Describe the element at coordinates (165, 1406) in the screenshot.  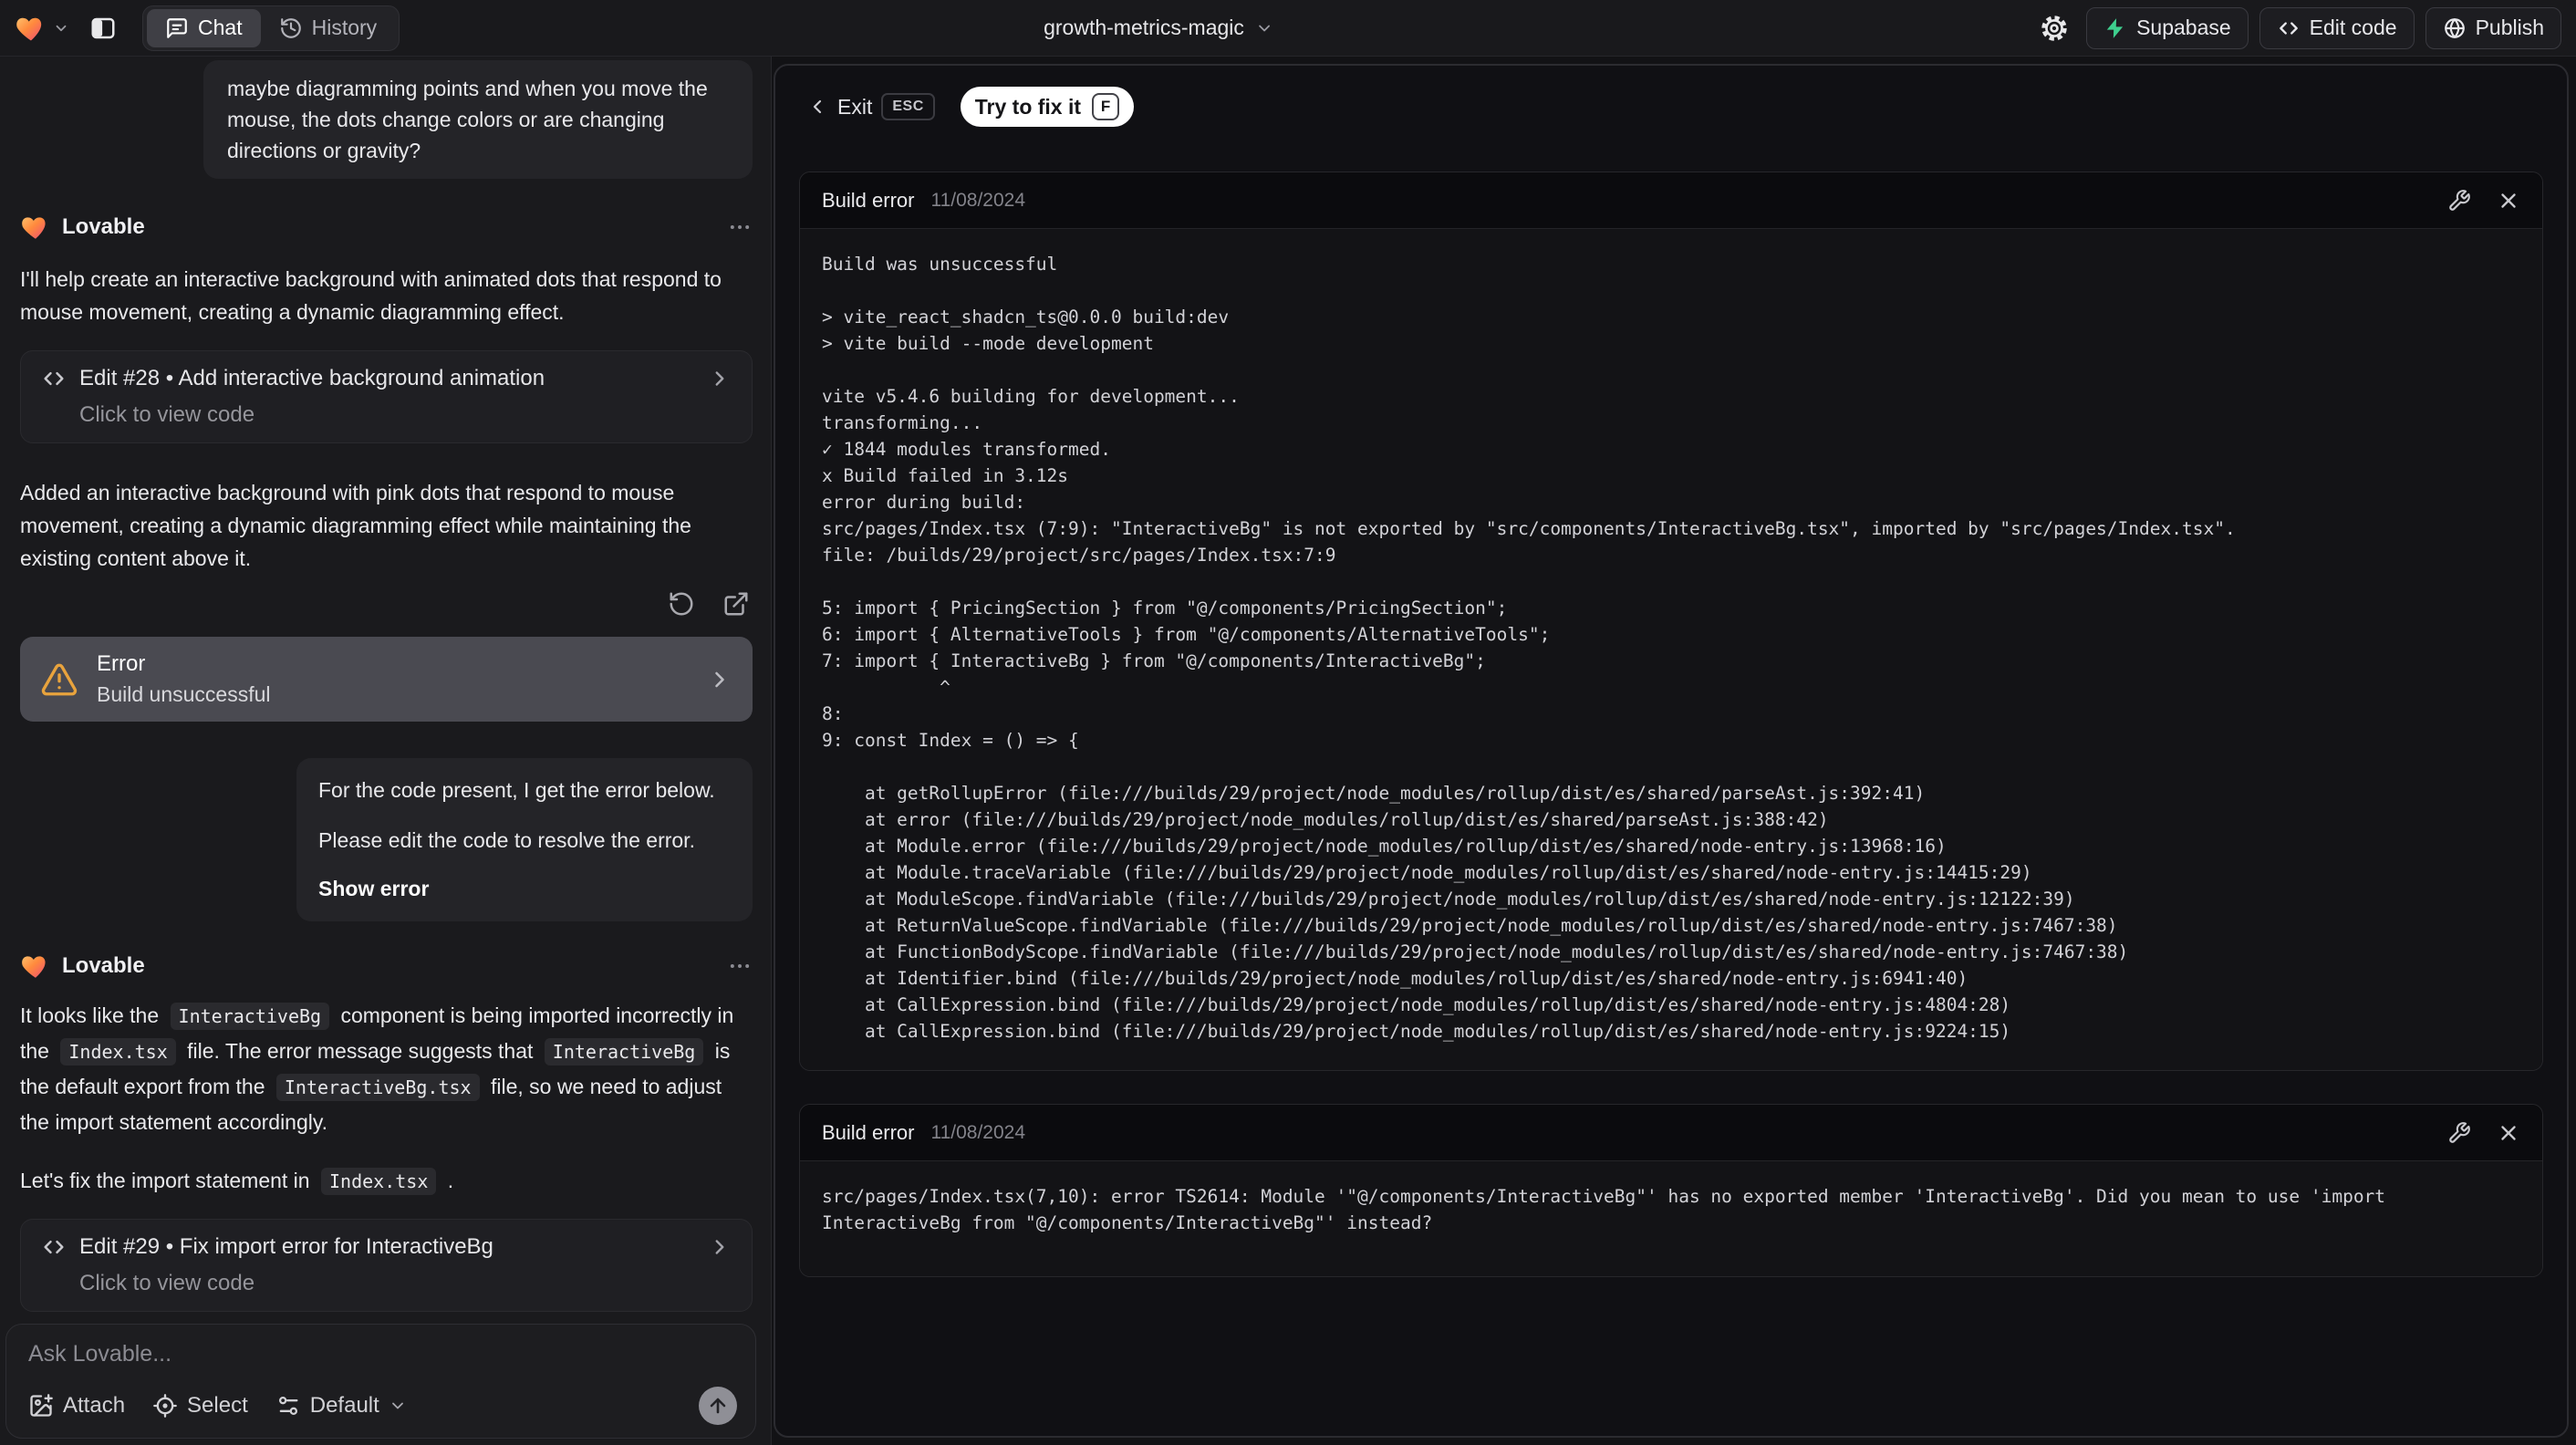
I see `target-select-icon` at that location.